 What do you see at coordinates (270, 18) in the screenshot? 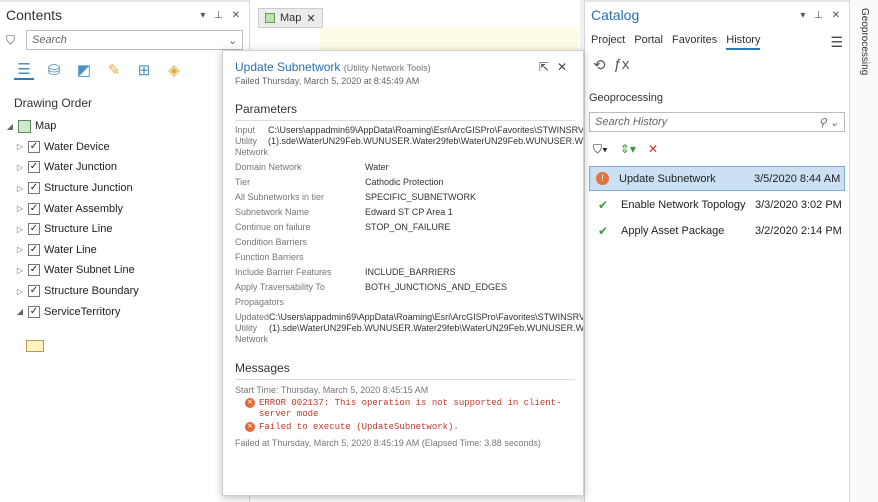
I see `map-tab-icon` at bounding box center [270, 18].